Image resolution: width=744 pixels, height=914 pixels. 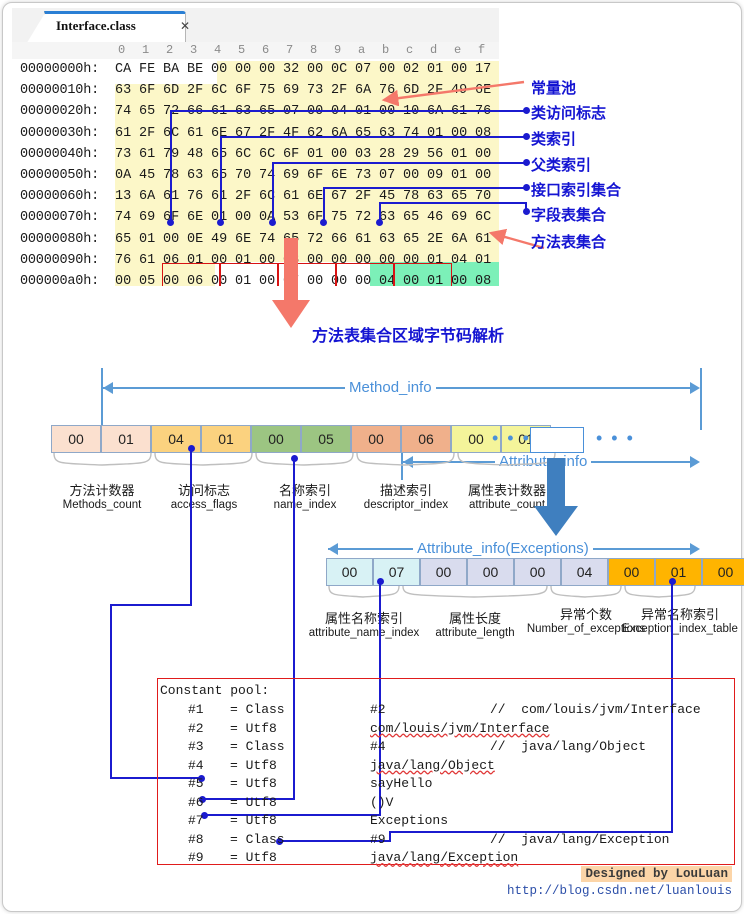 I want to click on constant-pool-text: = Utf8, so click(x=253, y=857).